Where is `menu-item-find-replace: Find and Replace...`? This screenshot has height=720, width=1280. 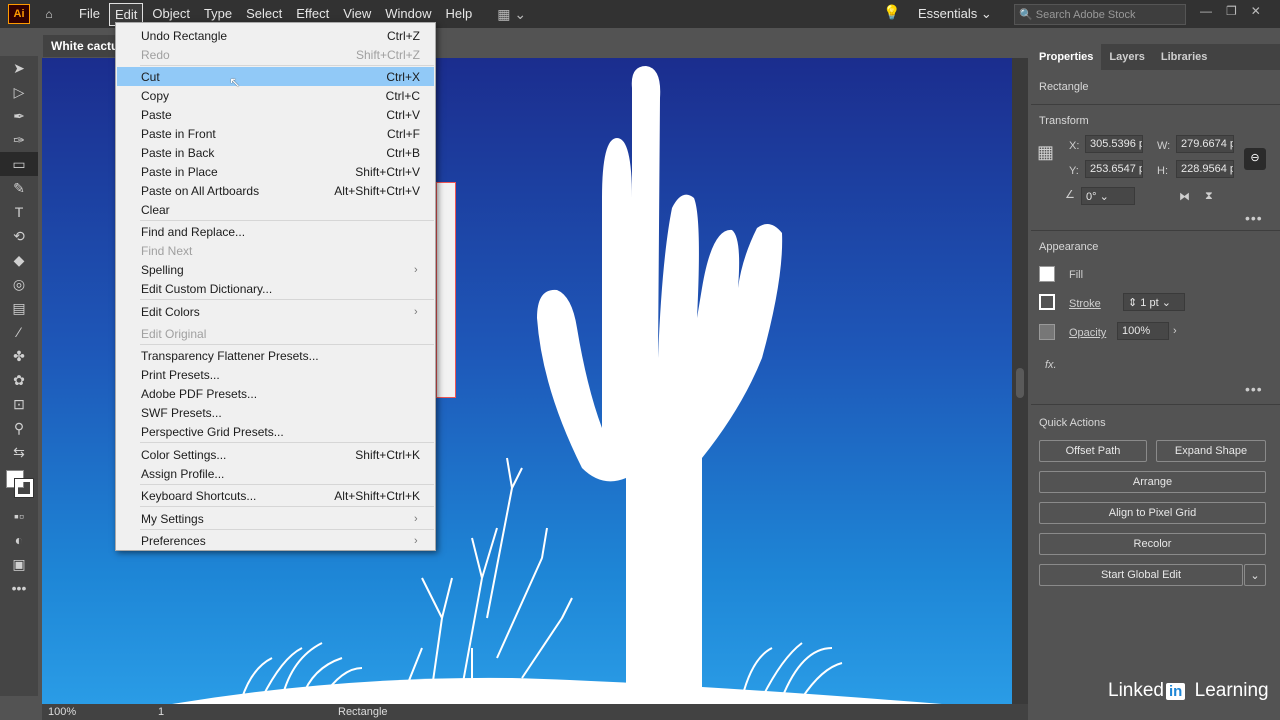
menu-item-find-replace: Find and Replace... is located at coordinates (275, 231).